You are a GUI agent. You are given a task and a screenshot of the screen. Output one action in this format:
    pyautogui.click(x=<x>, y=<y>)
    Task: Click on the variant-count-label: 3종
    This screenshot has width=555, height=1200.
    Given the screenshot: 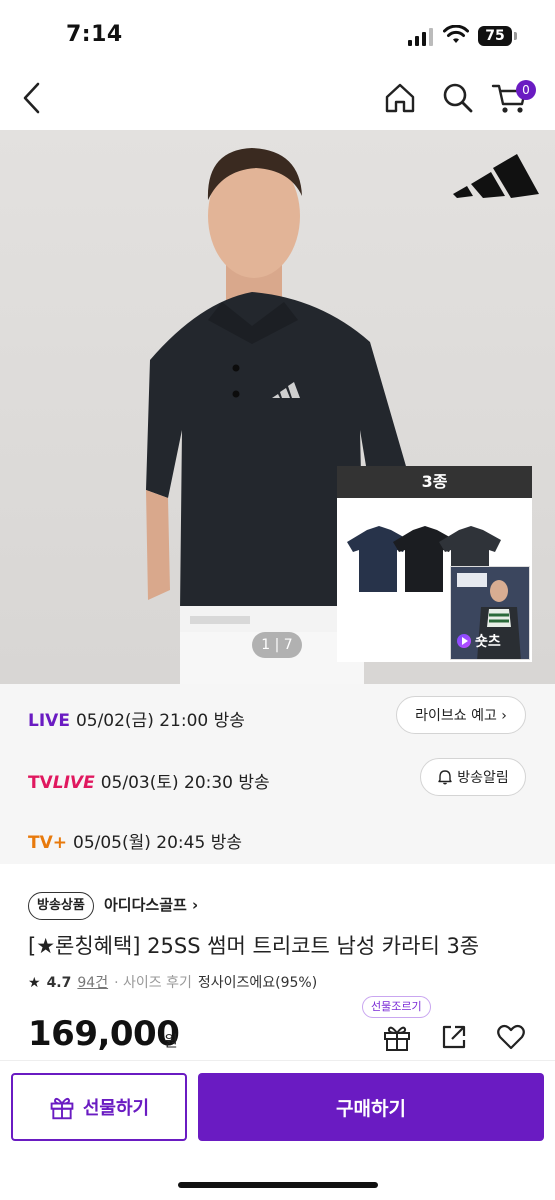 What is the action you would take?
    pyautogui.click(x=434, y=482)
    